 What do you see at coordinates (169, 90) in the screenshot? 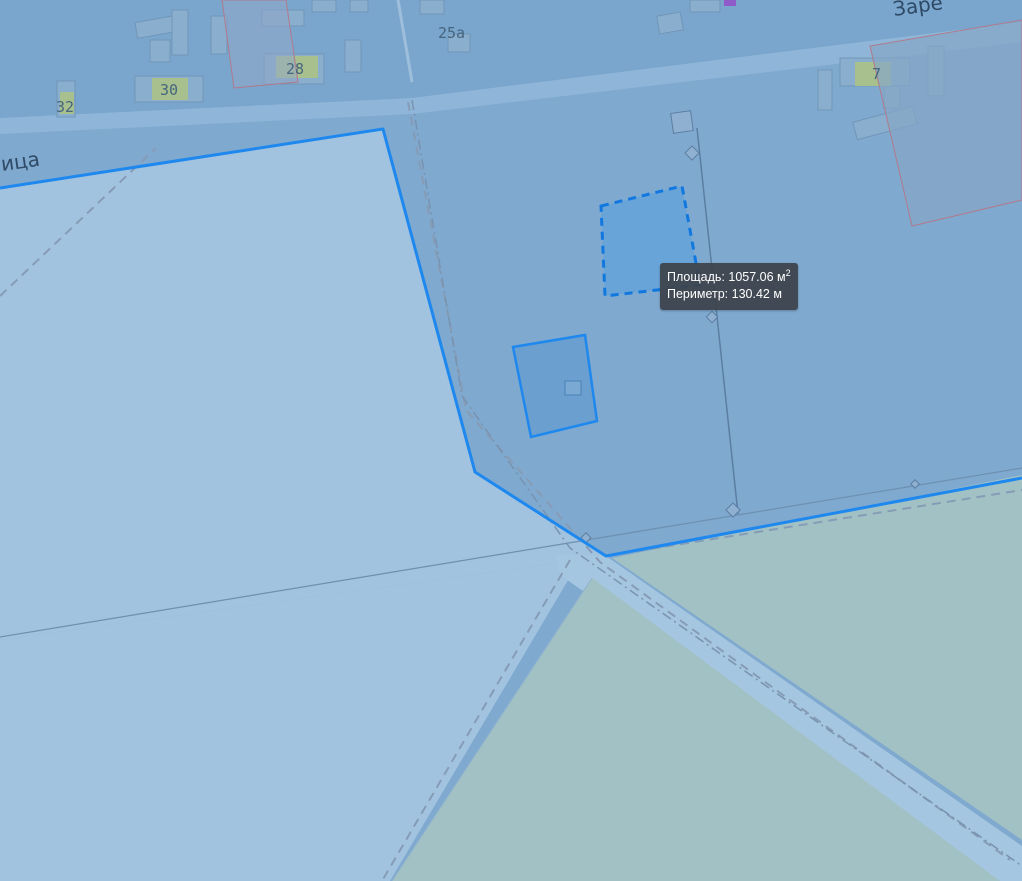
I see `house-number: 30` at bounding box center [169, 90].